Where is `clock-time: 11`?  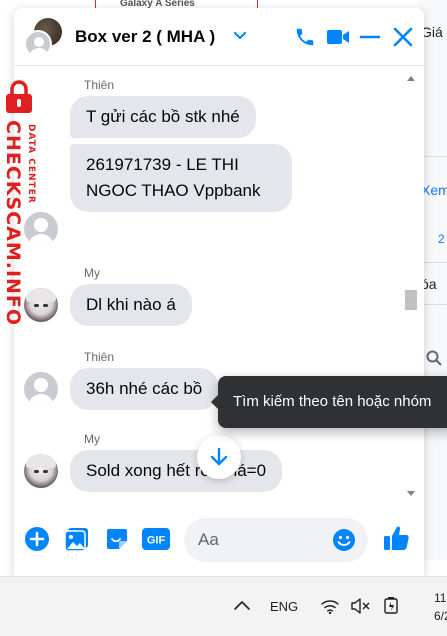 clock-time: 11 is located at coordinates (440, 598).